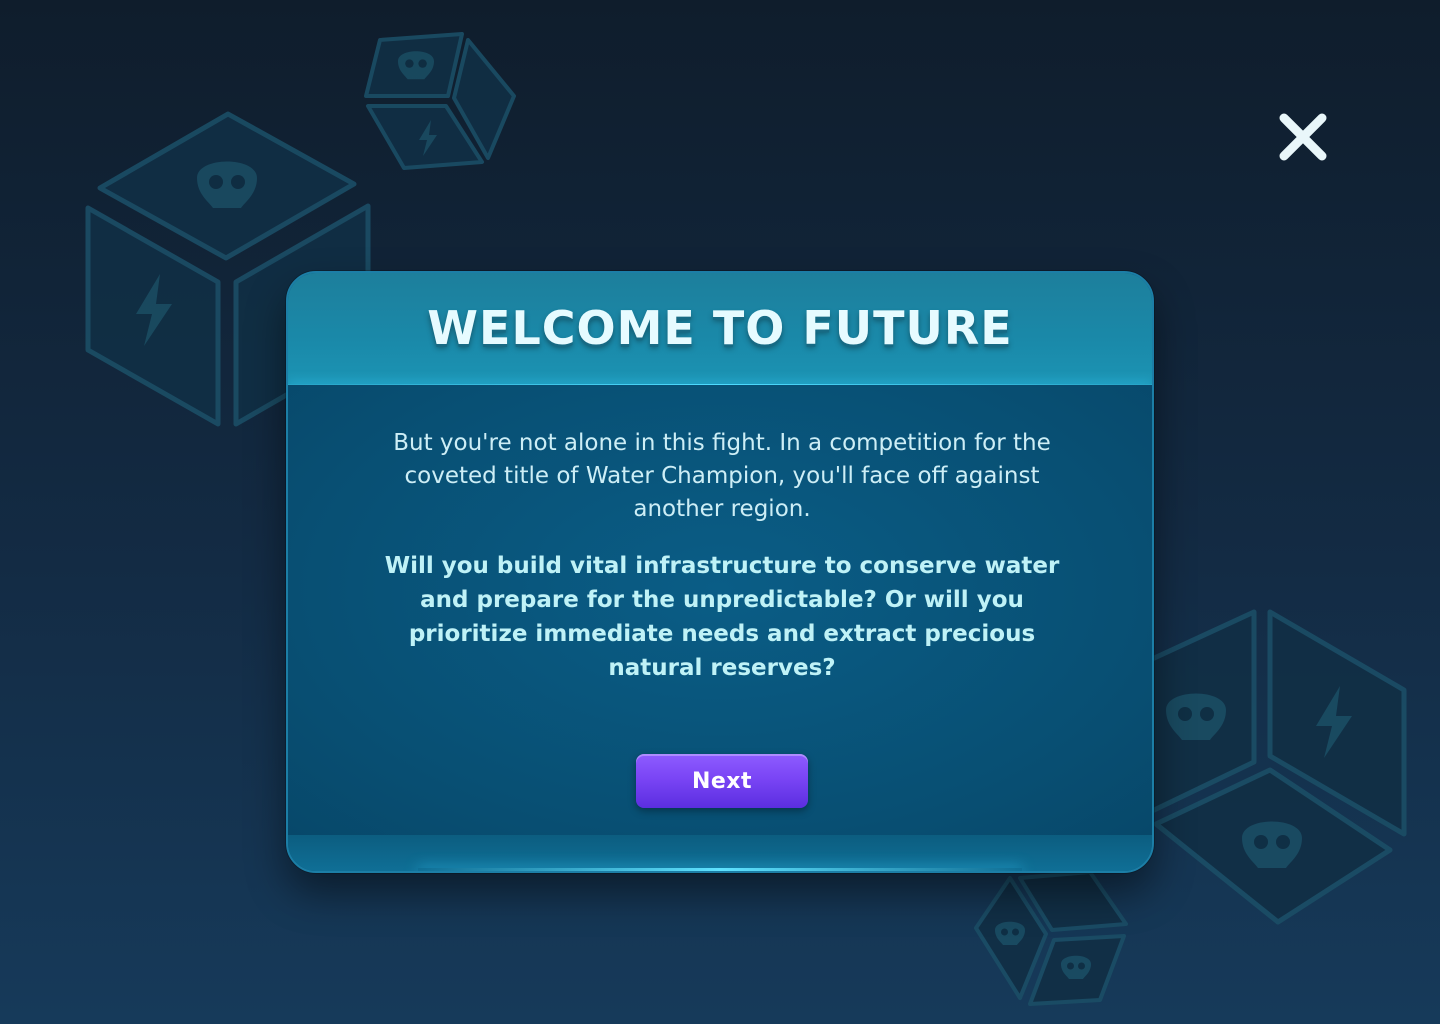  What do you see at coordinates (1051, 938) in the screenshot?
I see `die-bottom-small` at bounding box center [1051, 938].